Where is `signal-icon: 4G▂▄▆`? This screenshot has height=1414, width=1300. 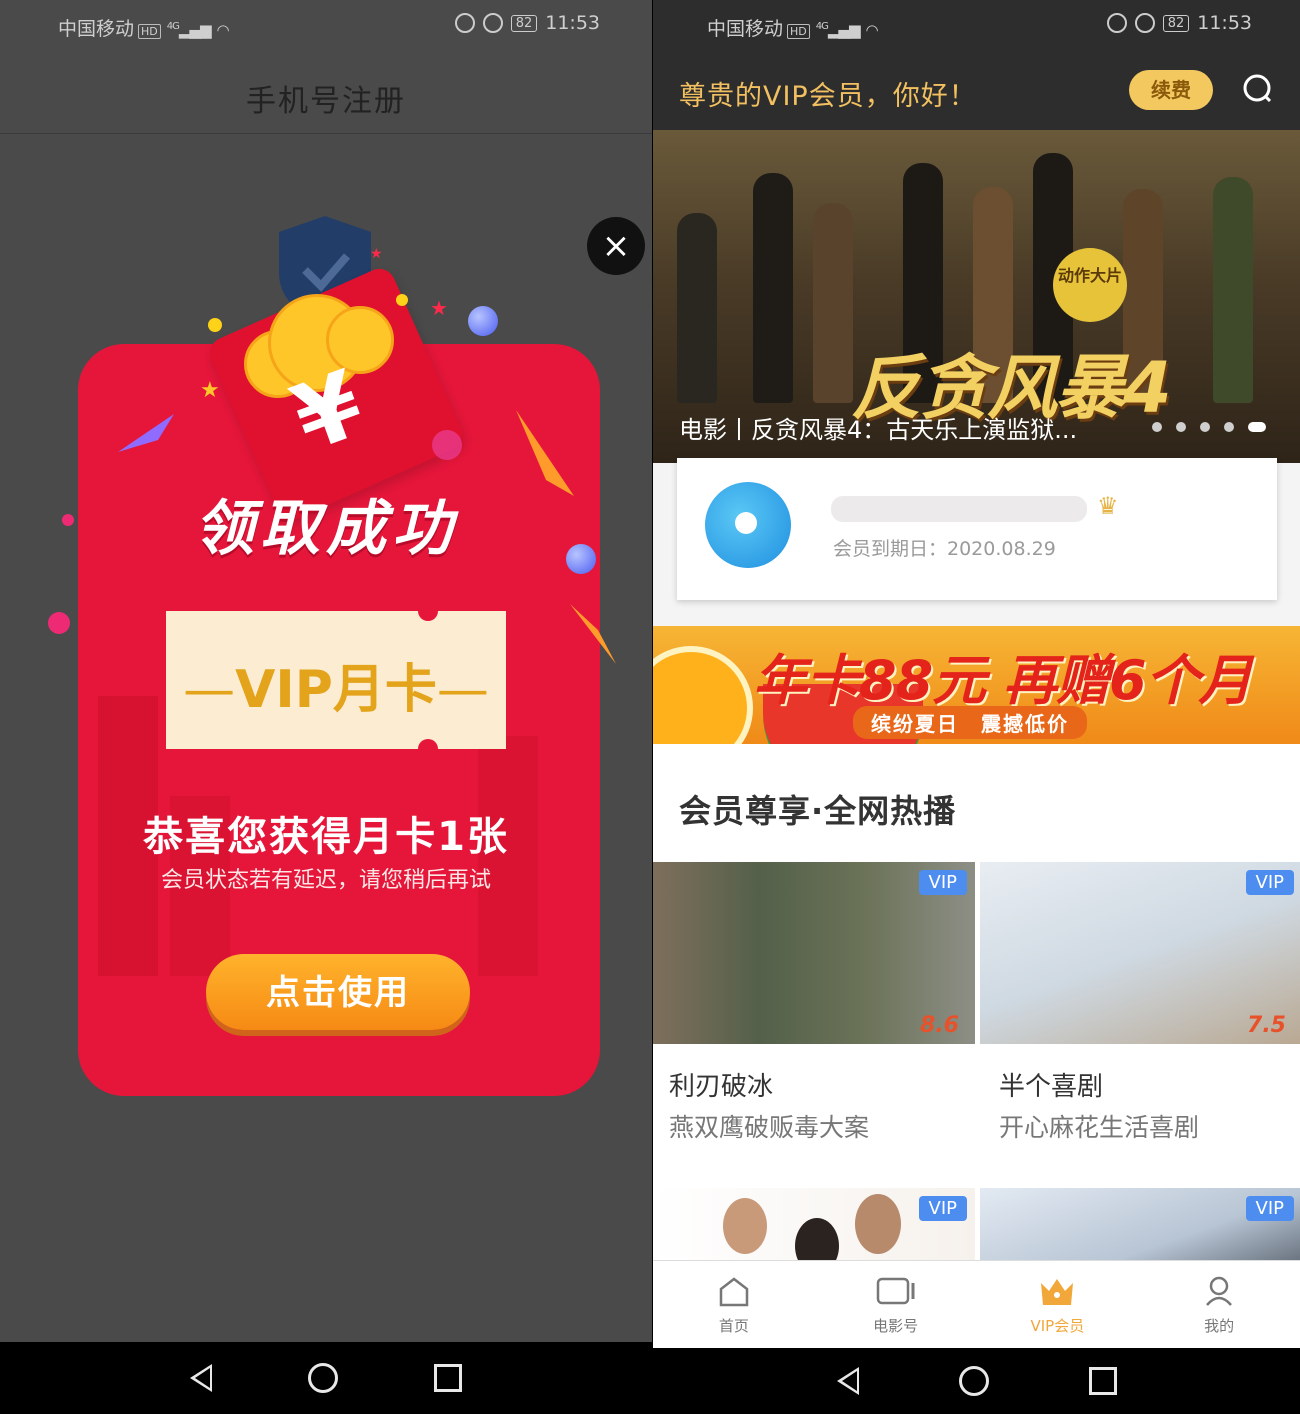
signal-icon: 4G▂▄▆ is located at coordinates (189, 30).